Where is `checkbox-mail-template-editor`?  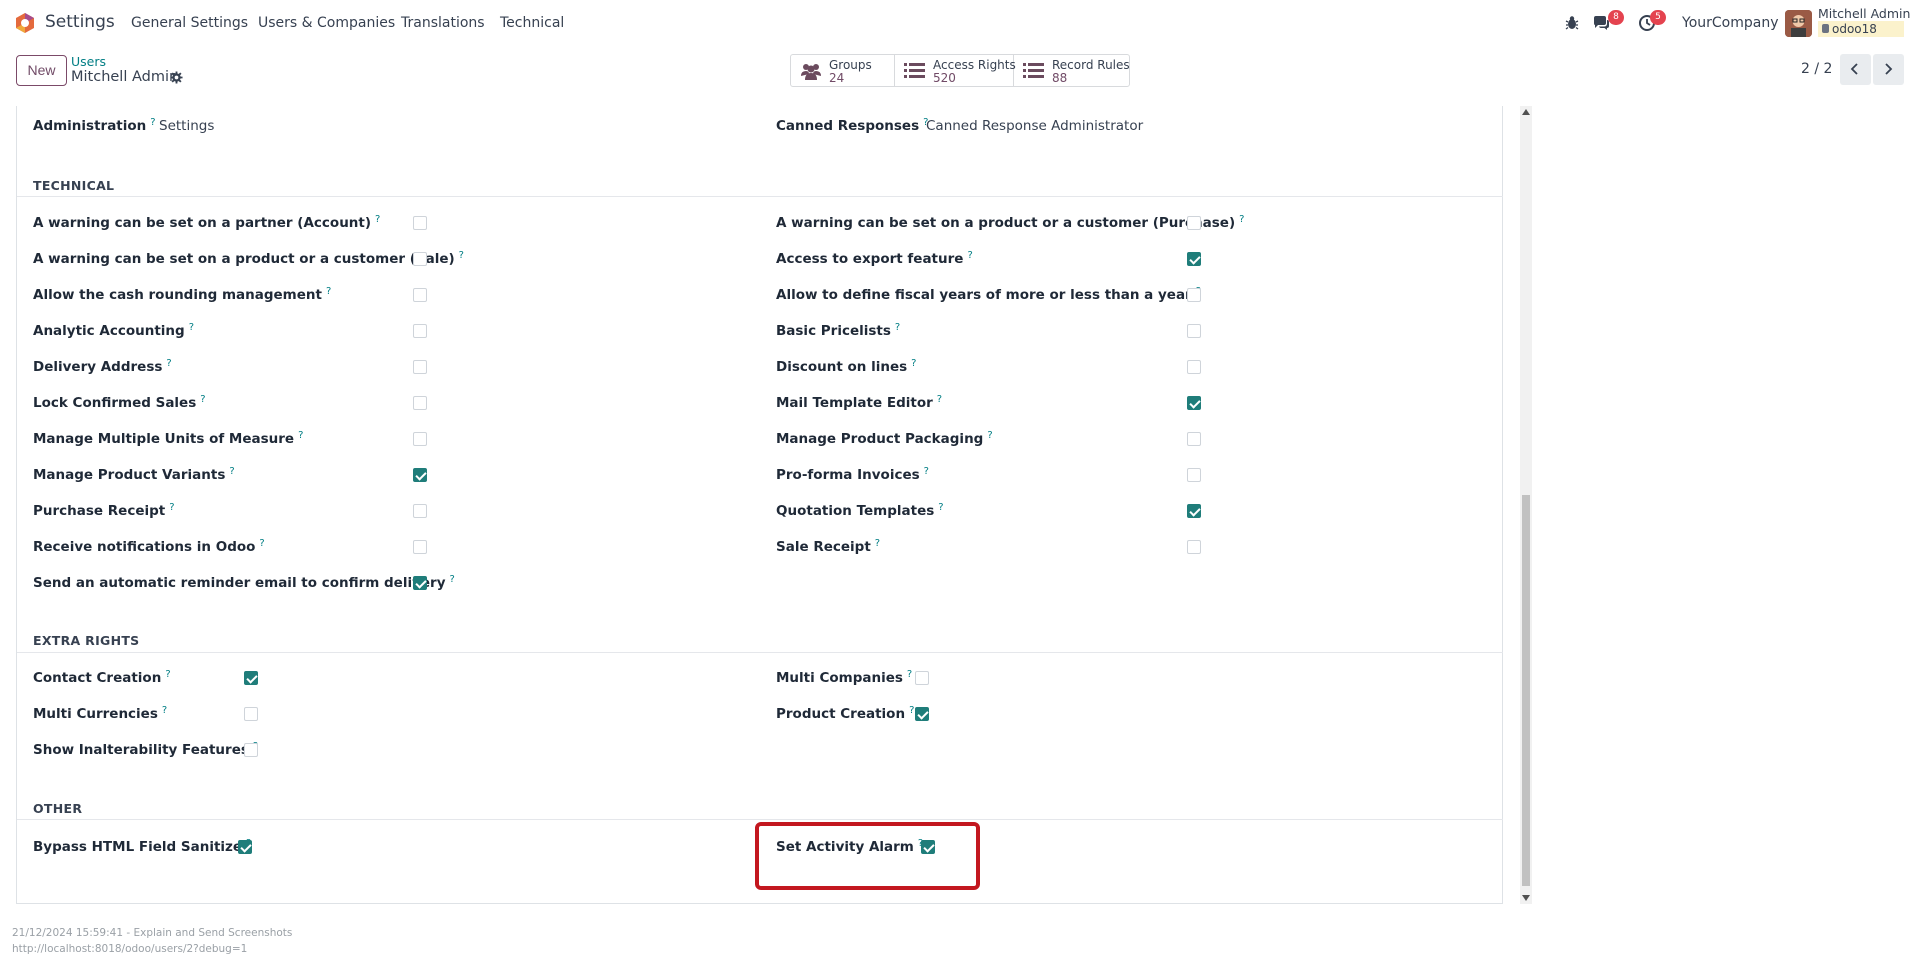 checkbox-mail-template-editor is located at coordinates (1194, 403).